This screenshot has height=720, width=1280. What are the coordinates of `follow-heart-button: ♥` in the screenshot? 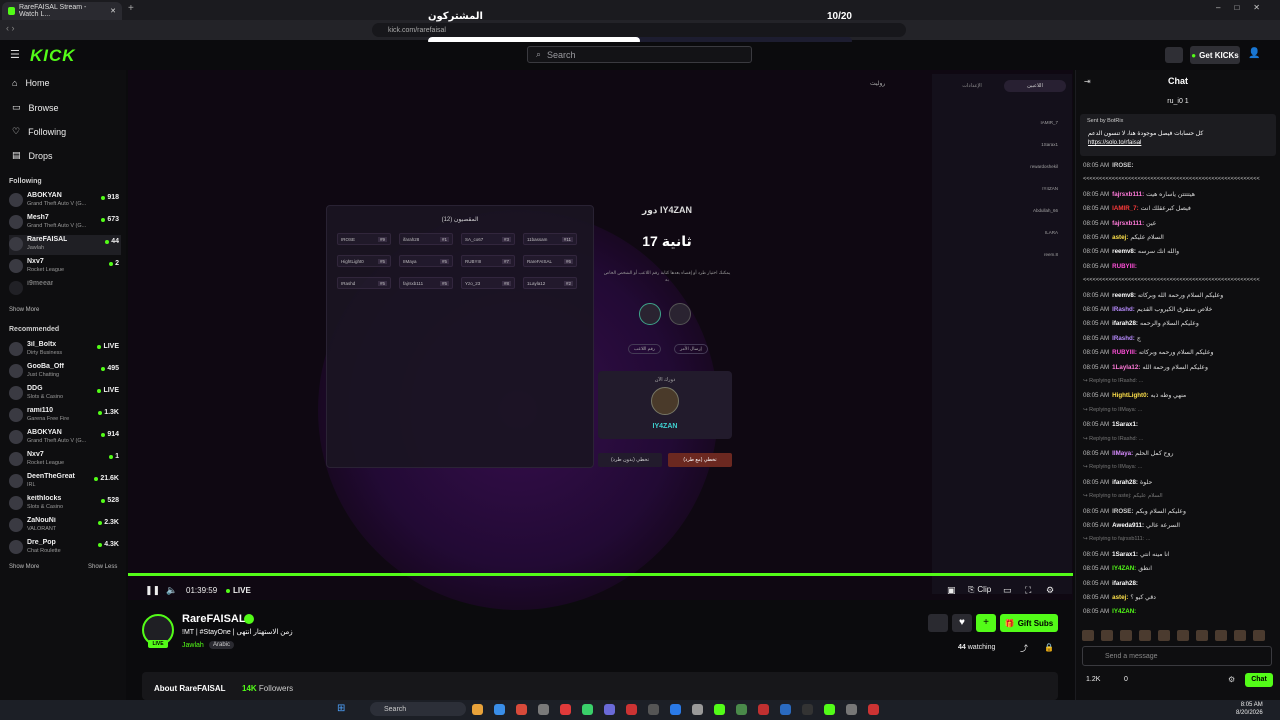 It's located at (962, 623).